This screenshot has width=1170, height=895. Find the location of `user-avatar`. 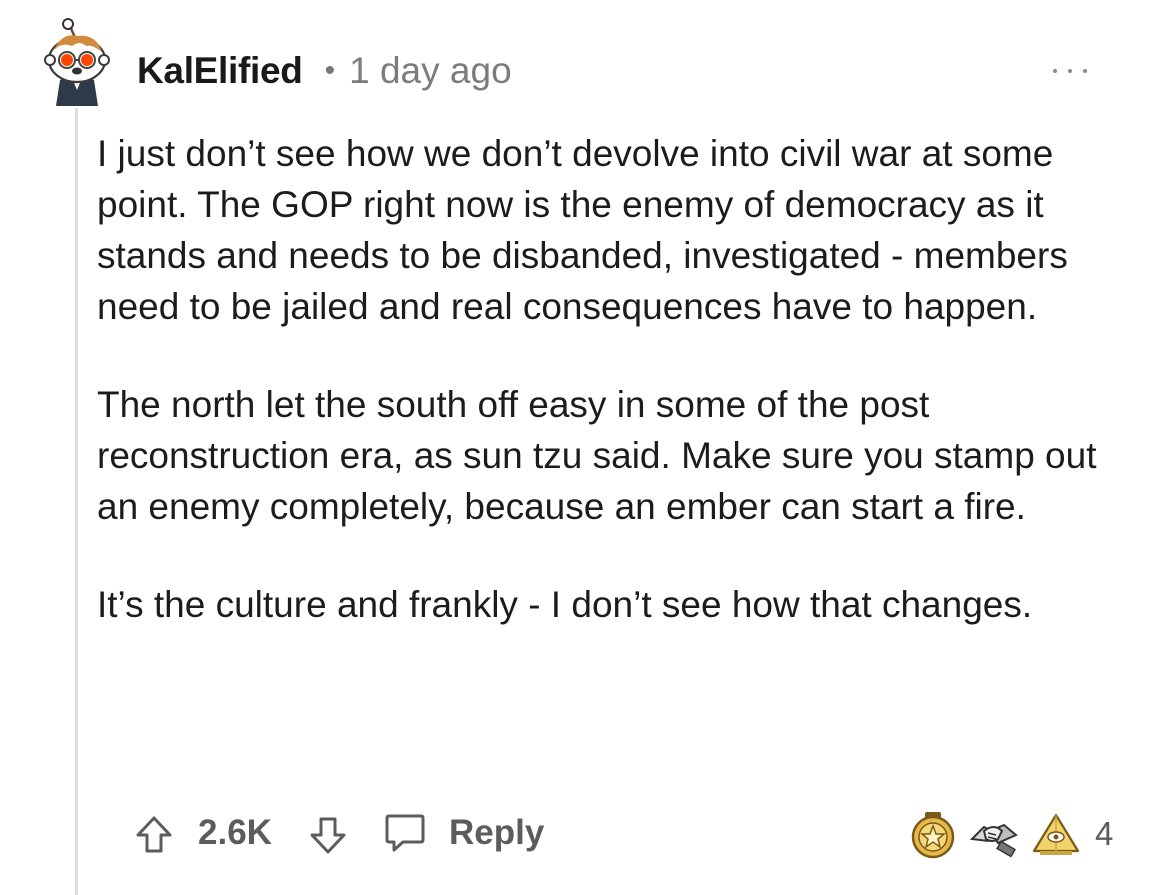

user-avatar is located at coordinates (77, 62).